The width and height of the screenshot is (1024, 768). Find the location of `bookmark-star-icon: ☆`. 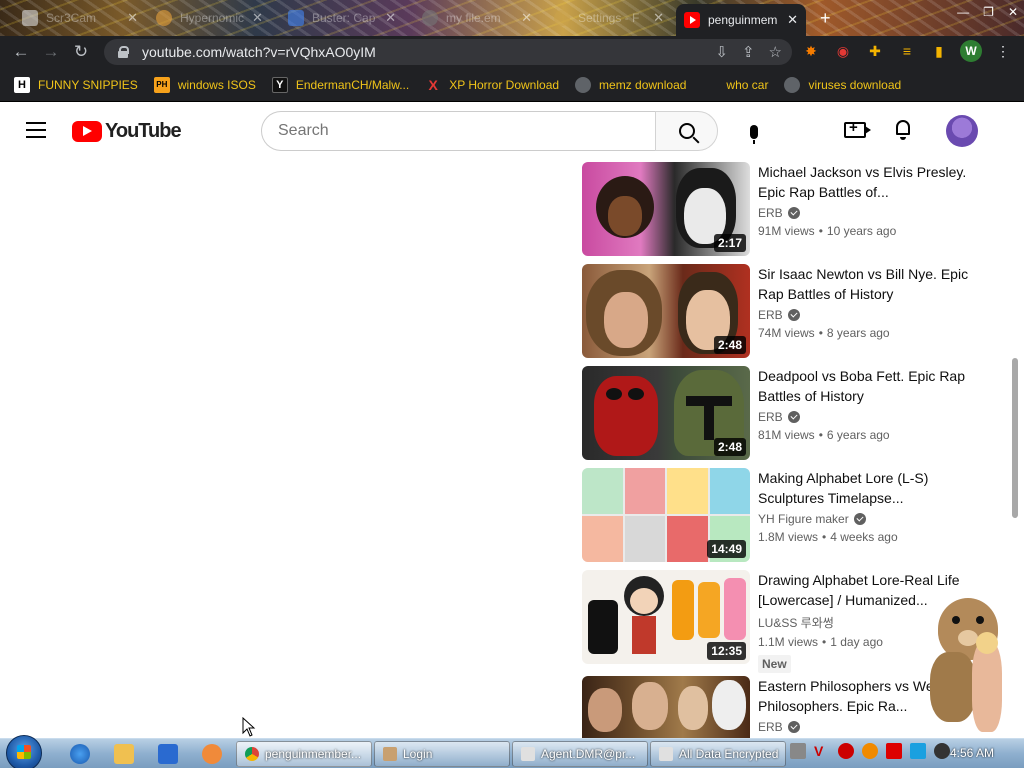

bookmark-star-icon: ☆ is located at coordinates (775, 52).